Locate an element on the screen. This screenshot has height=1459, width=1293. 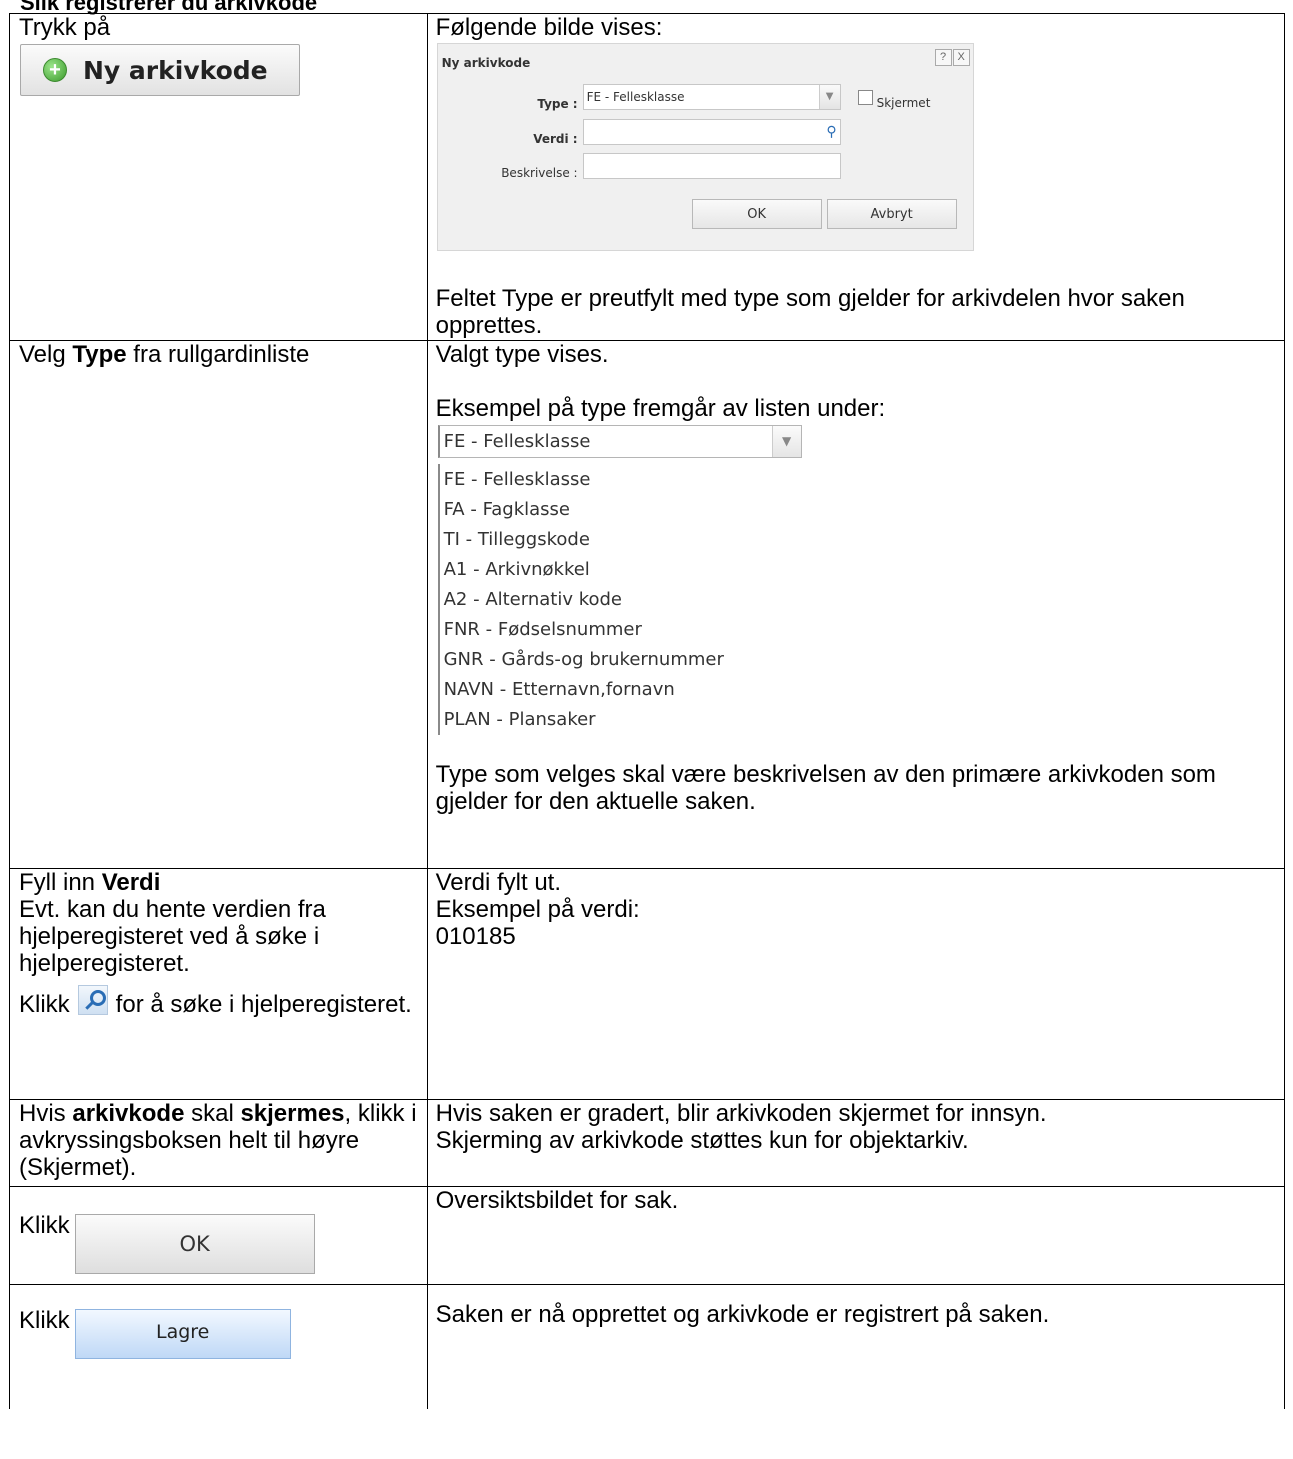
table-row: KlikkOK Oversiktsbildet for sak. is located at coordinates (647, 1235).